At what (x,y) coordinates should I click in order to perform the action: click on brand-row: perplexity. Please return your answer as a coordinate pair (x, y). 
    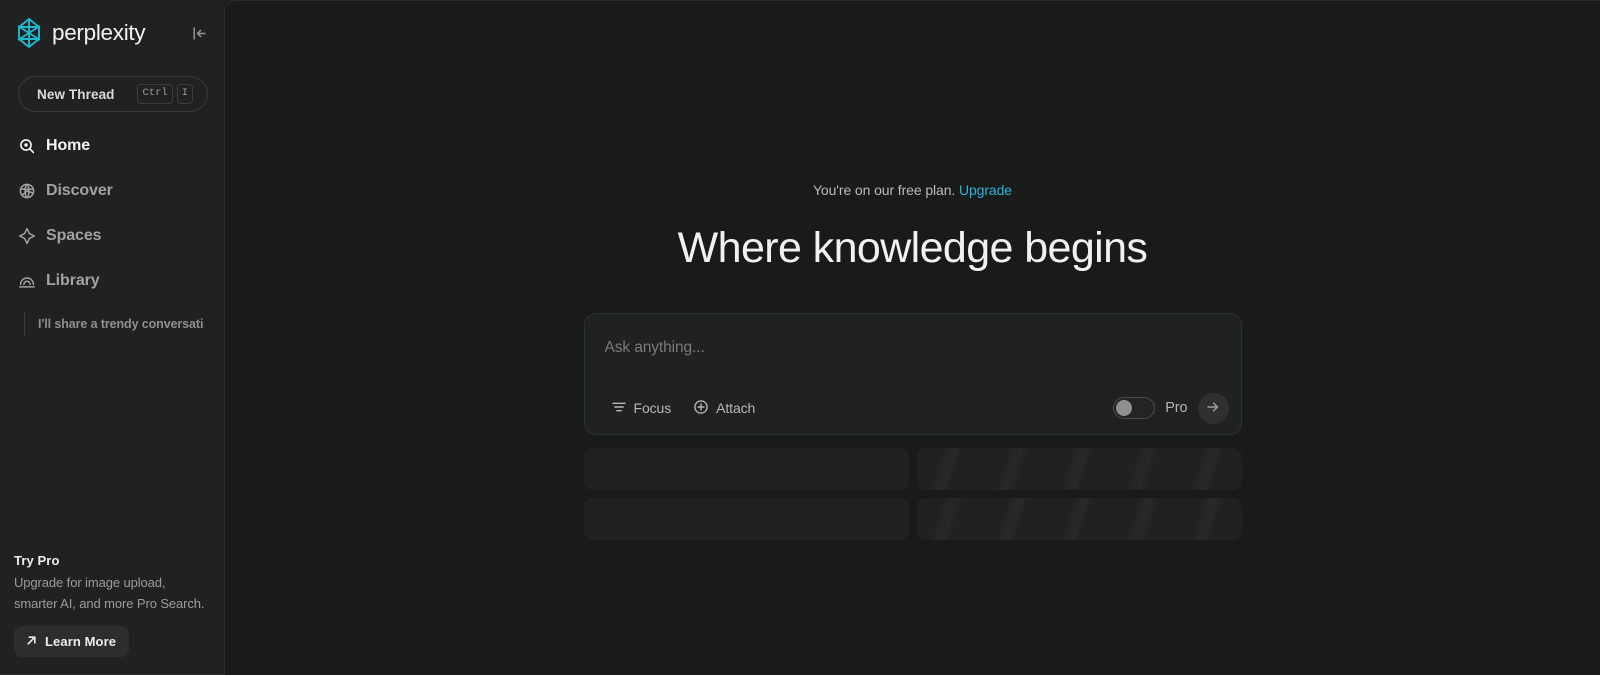
    Looking at the image, I should click on (112, 33).